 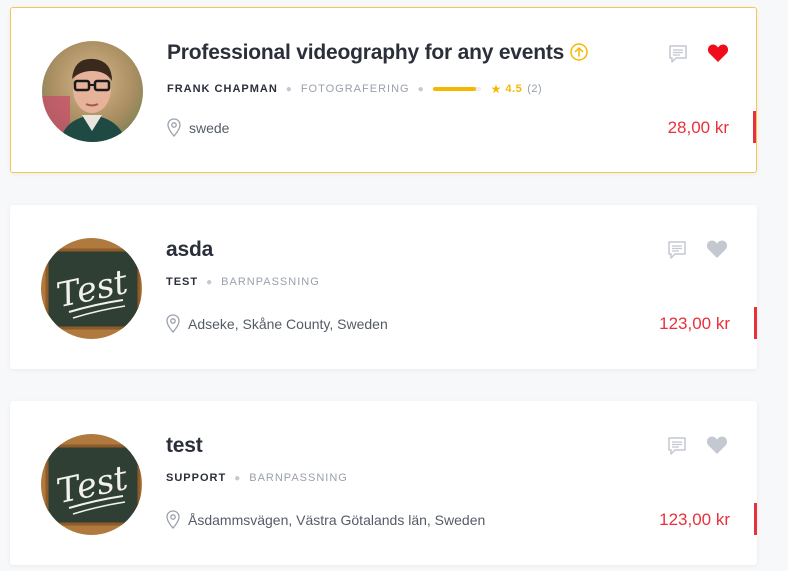 I want to click on person-photo, so click(x=92, y=91).